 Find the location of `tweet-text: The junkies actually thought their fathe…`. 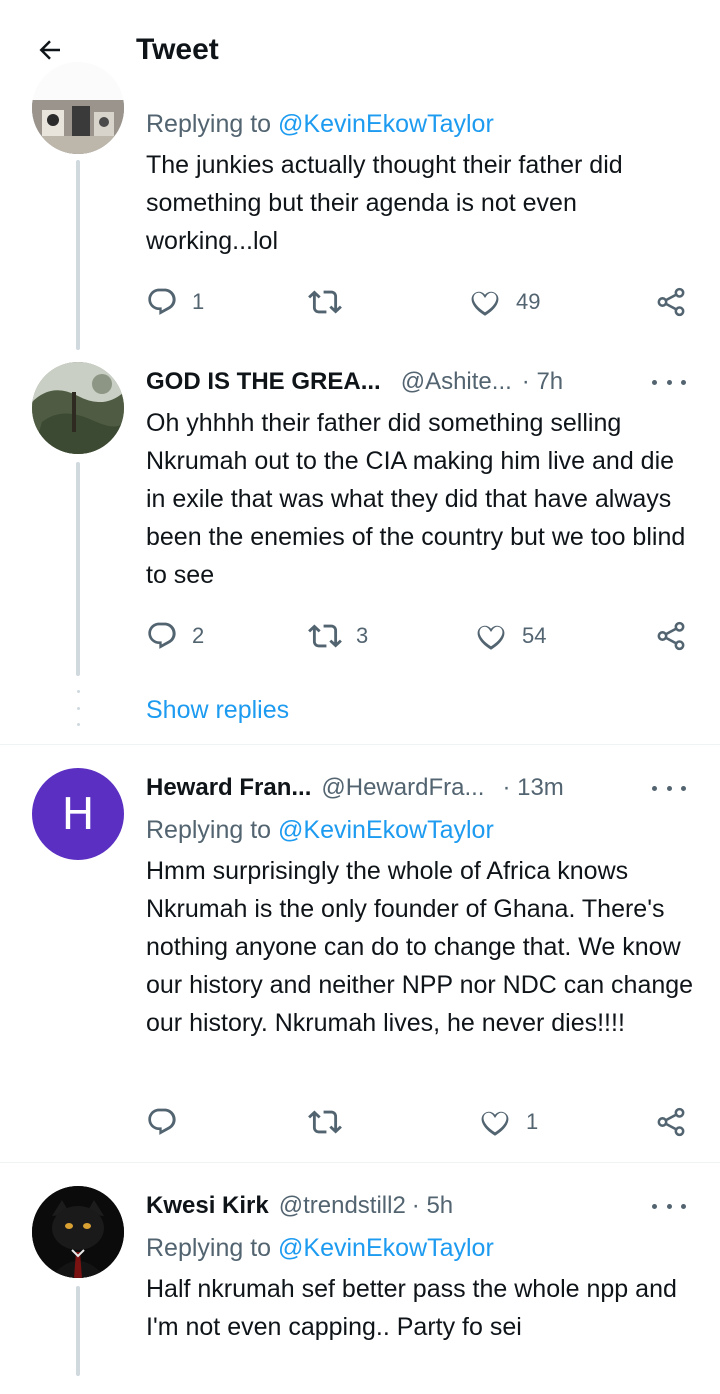

tweet-text: The junkies actually thought their fathe… is located at coordinates (384, 203).